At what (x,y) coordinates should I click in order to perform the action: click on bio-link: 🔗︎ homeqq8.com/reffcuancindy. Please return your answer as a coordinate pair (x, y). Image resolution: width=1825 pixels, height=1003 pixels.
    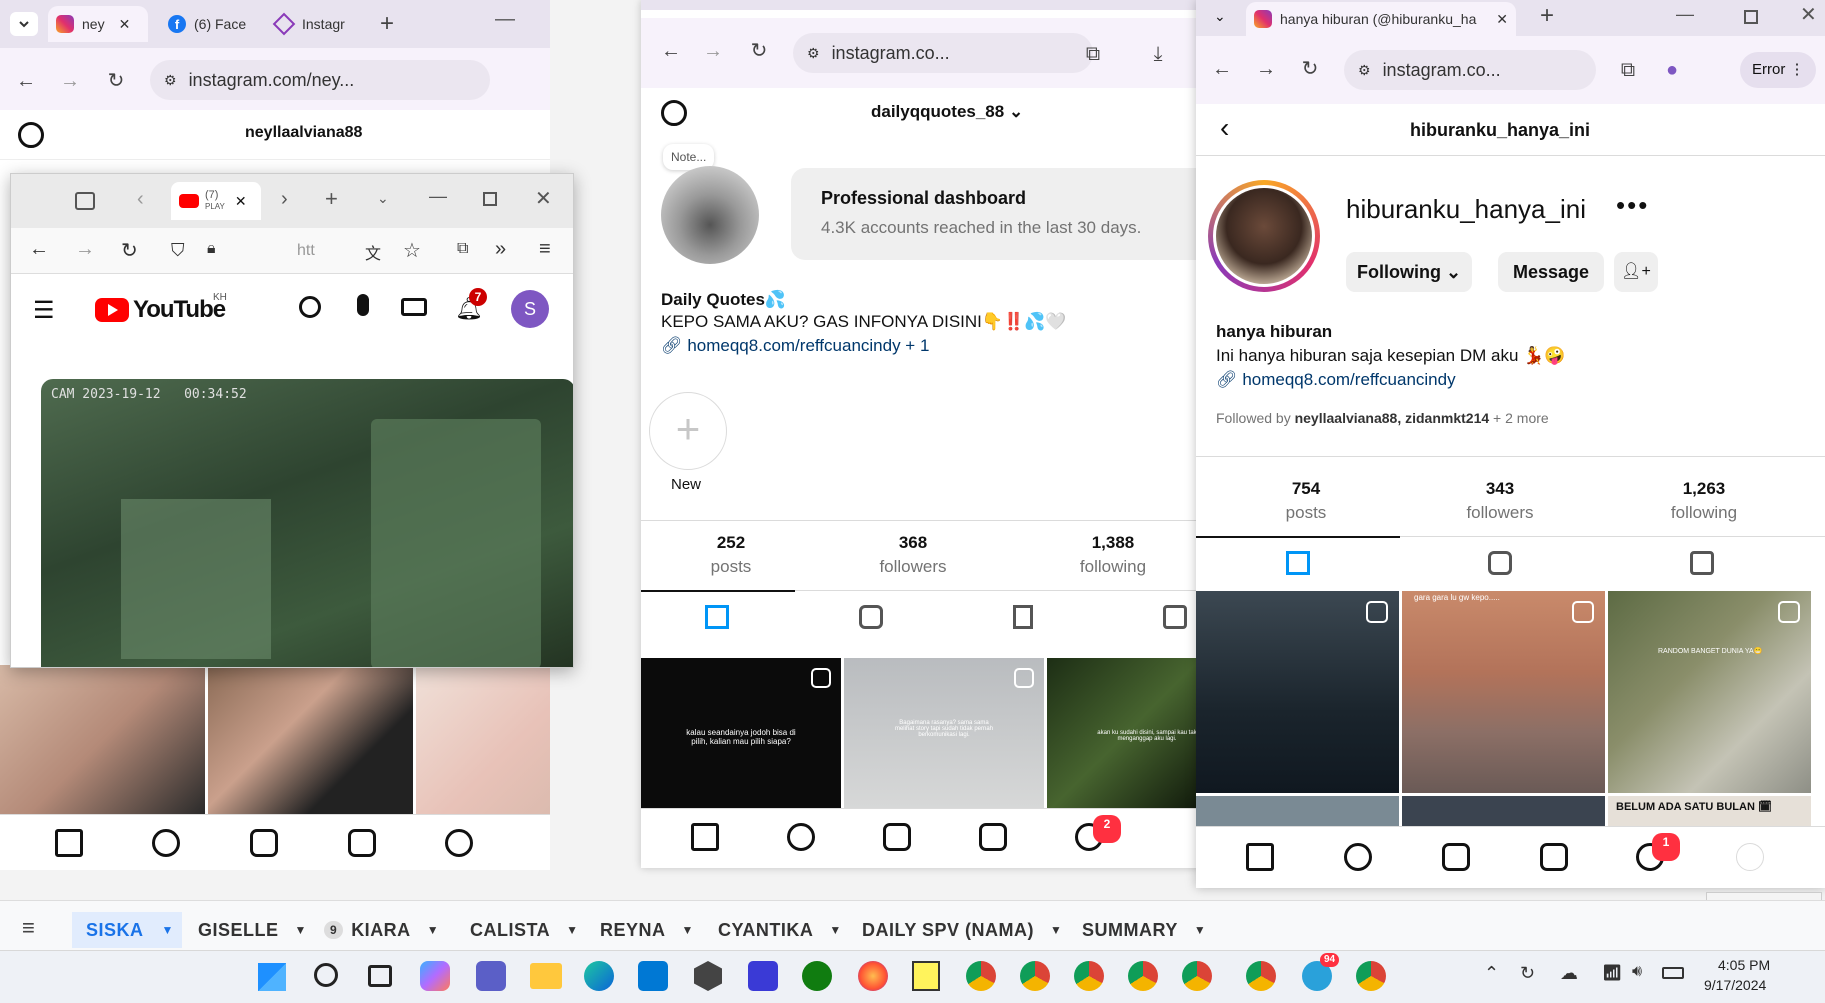
    Looking at the image, I should click on (1336, 380).